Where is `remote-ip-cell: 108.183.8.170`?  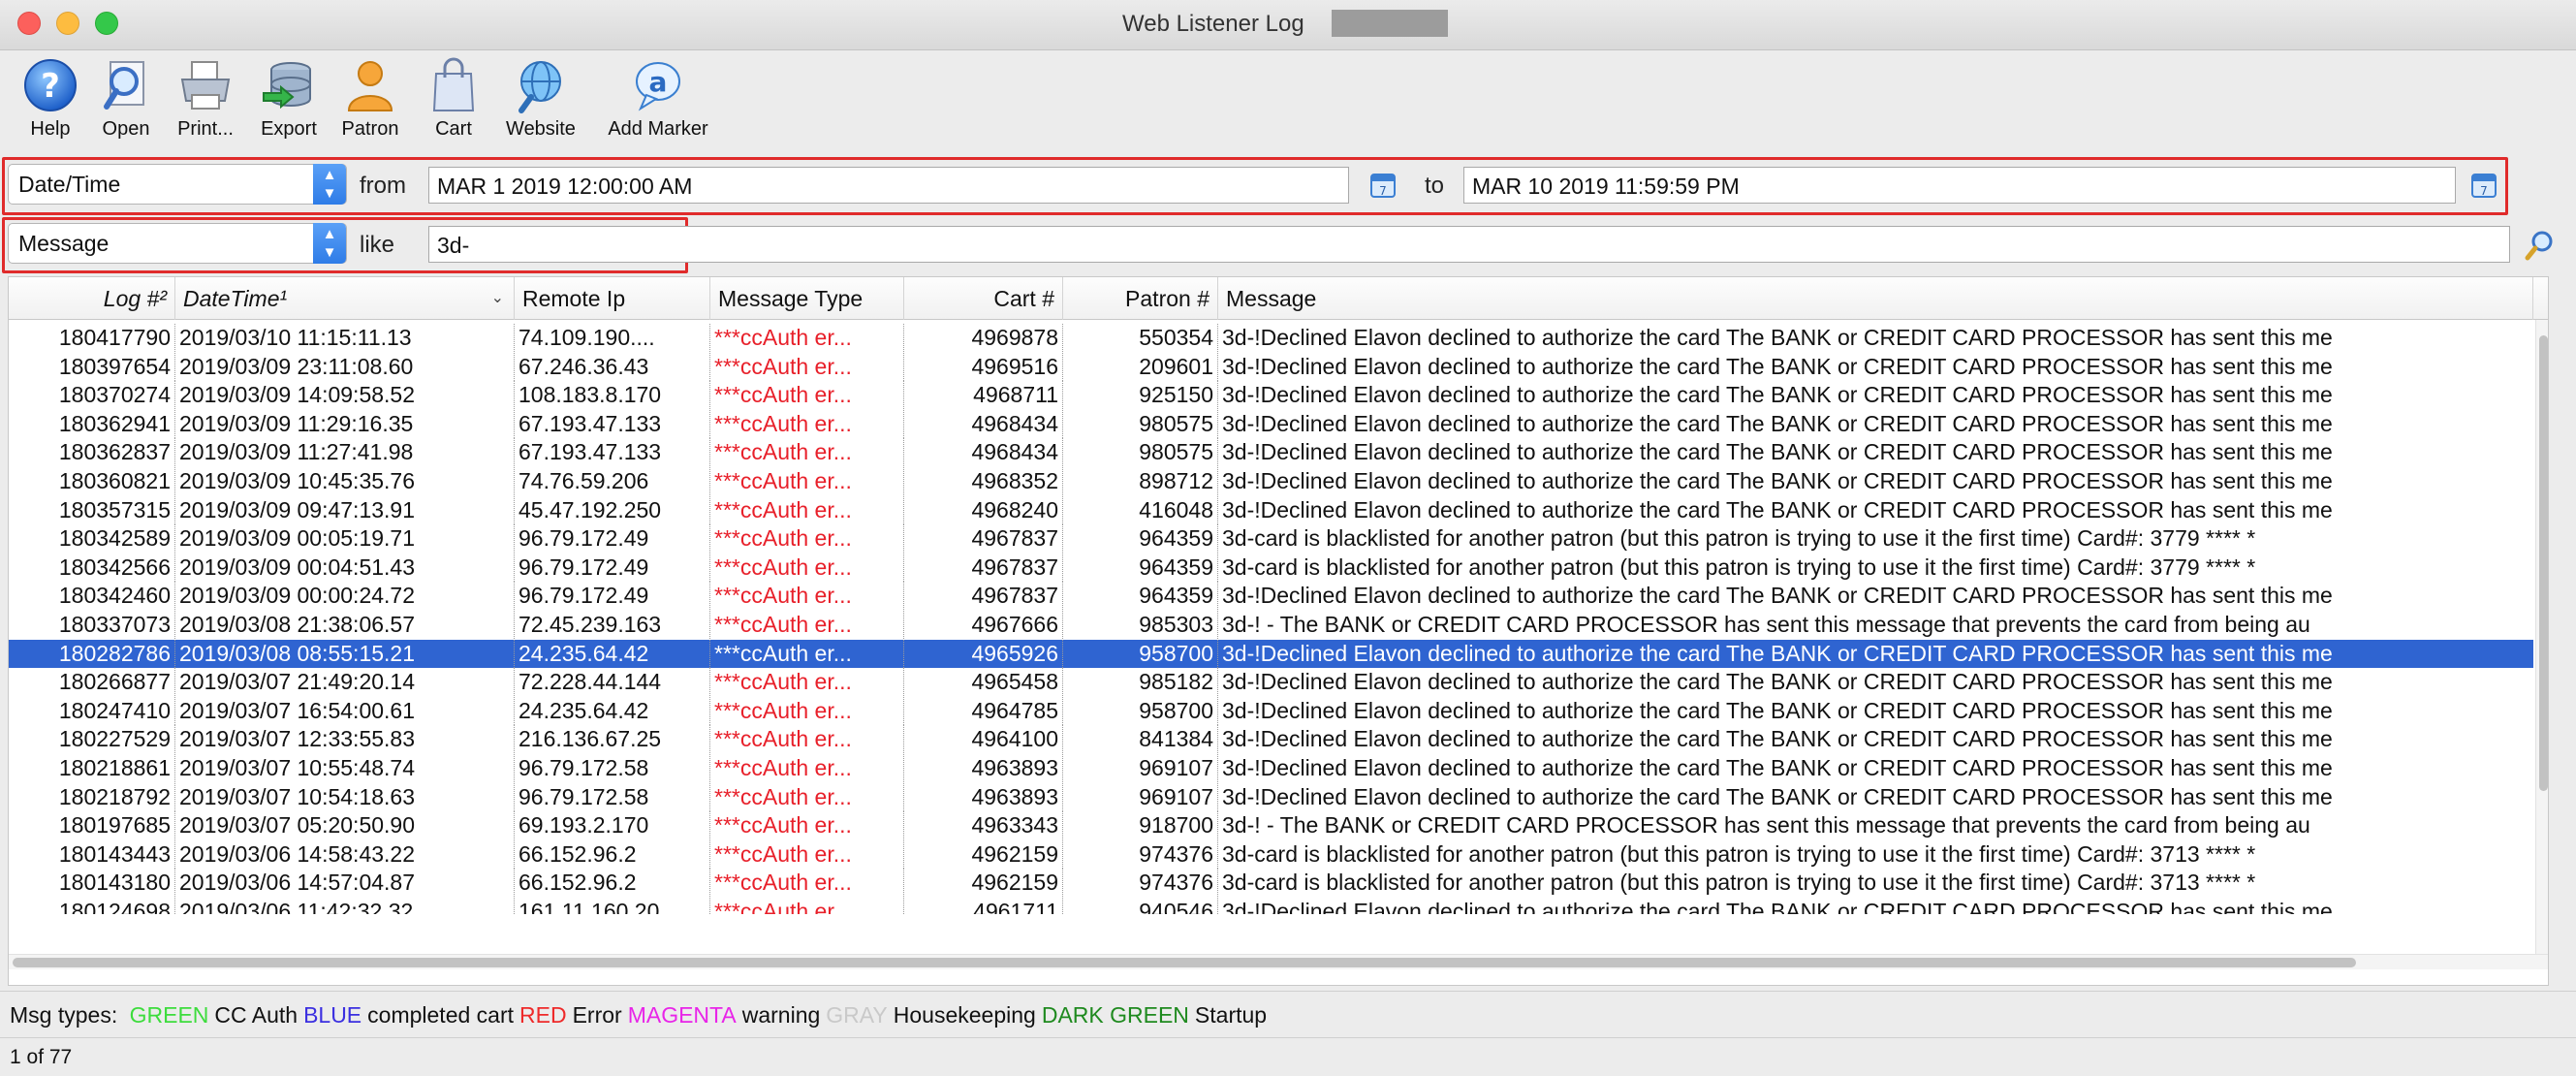 remote-ip-cell: 108.183.8.170 is located at coordinates (612, 396).